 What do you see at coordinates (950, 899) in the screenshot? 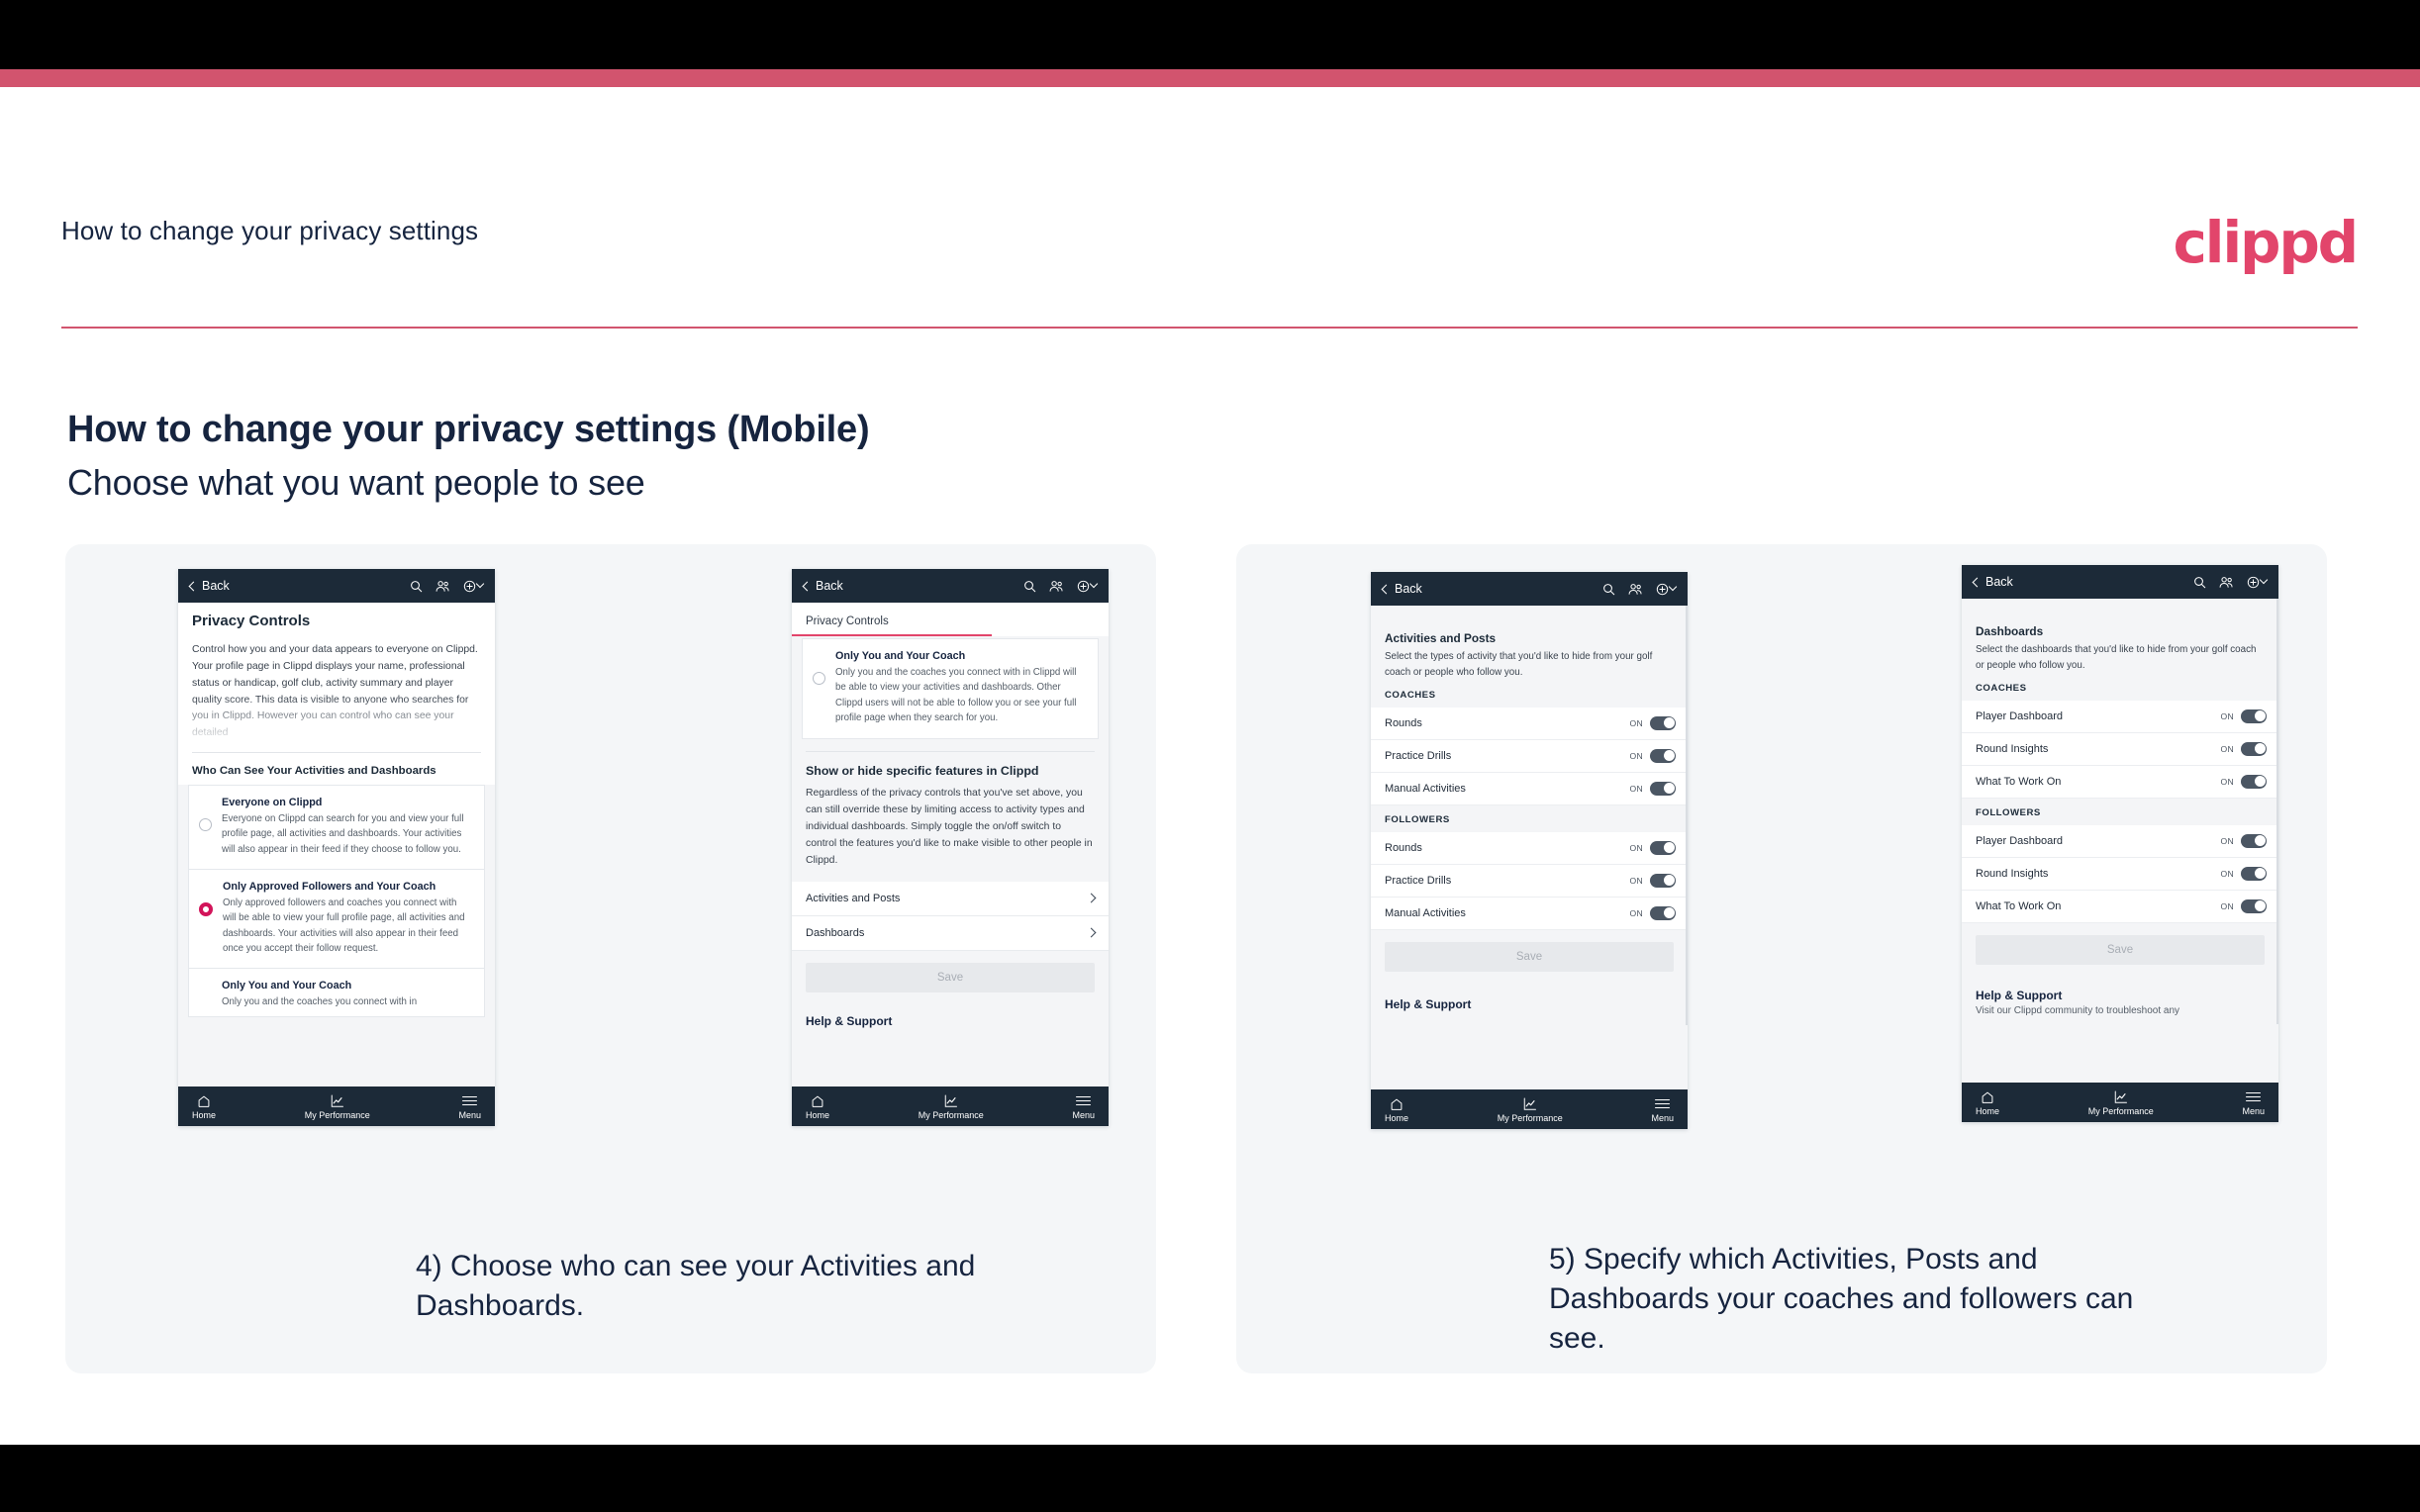
I see `link-activities-and-posts: Activities and Posts` at bounding box center [950, 899].